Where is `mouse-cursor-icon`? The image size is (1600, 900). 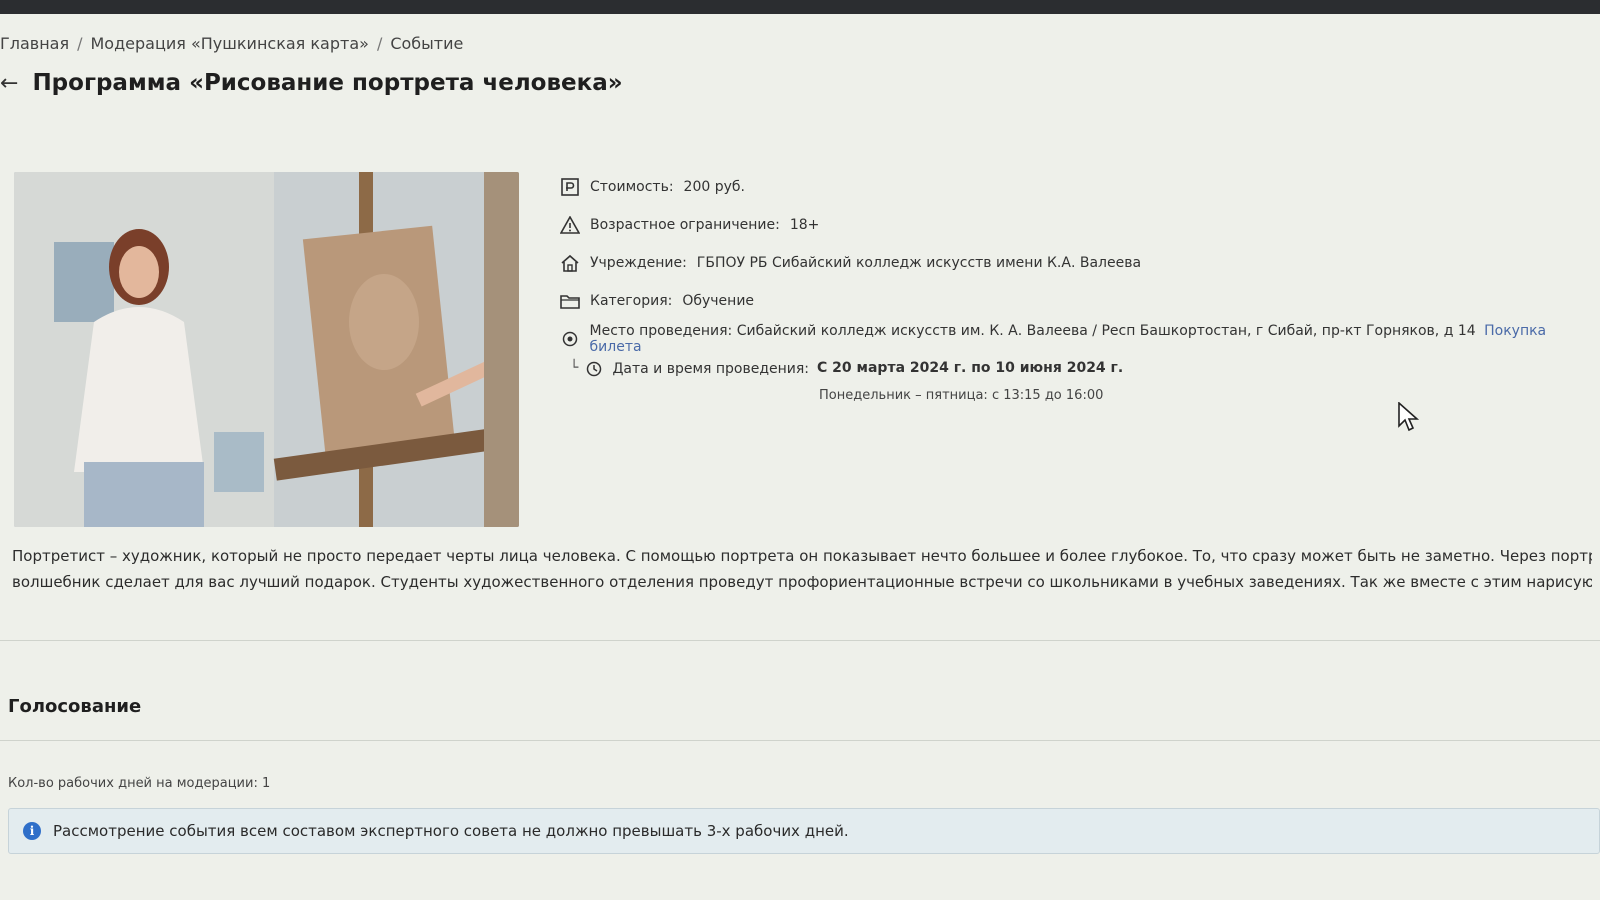 mouse-cursor-icon is located at coordinates (1409, 418).